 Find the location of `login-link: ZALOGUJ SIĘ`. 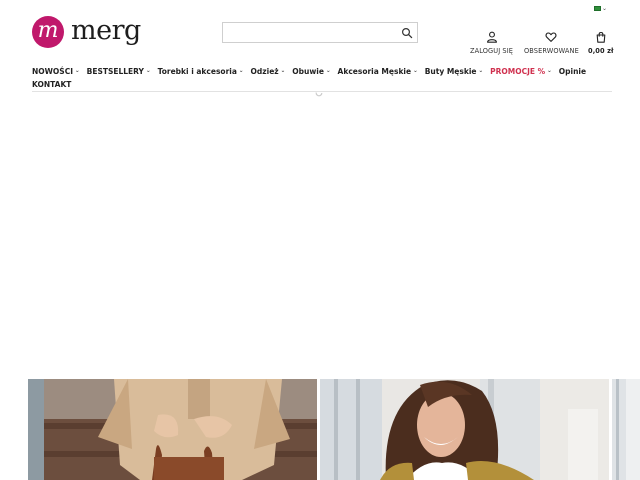

login-link: ZALOGUJ SIĘ is located at coordinates (491, 43).